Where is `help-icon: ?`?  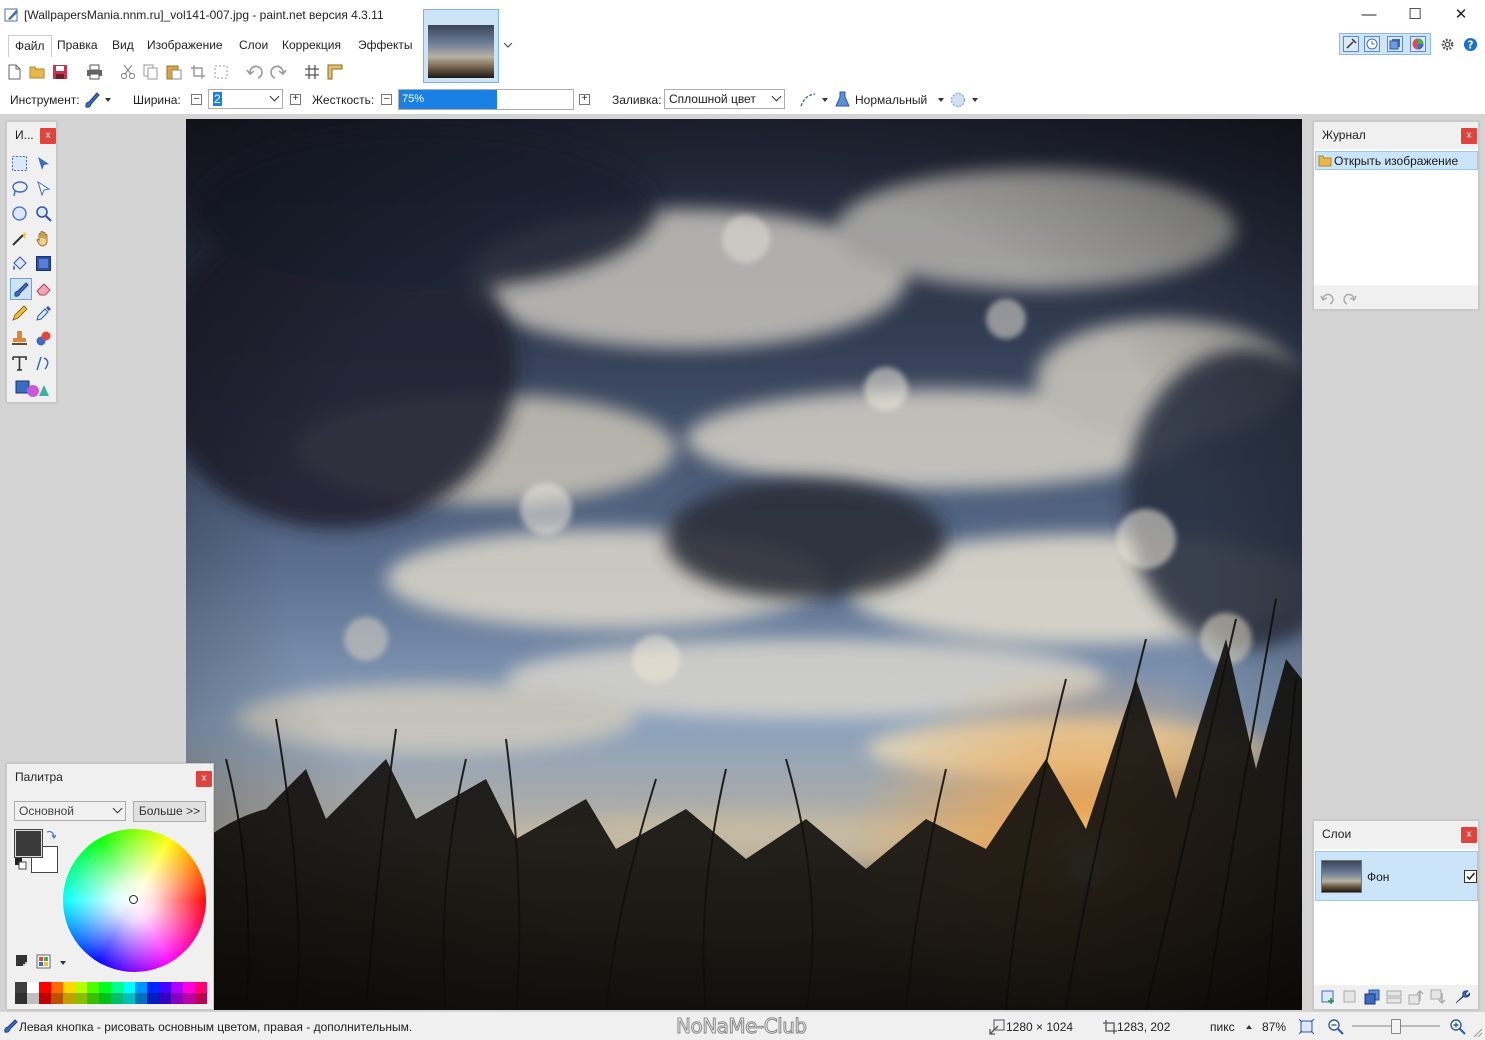
help-icon: ? is located at coordinates (1470, 44).